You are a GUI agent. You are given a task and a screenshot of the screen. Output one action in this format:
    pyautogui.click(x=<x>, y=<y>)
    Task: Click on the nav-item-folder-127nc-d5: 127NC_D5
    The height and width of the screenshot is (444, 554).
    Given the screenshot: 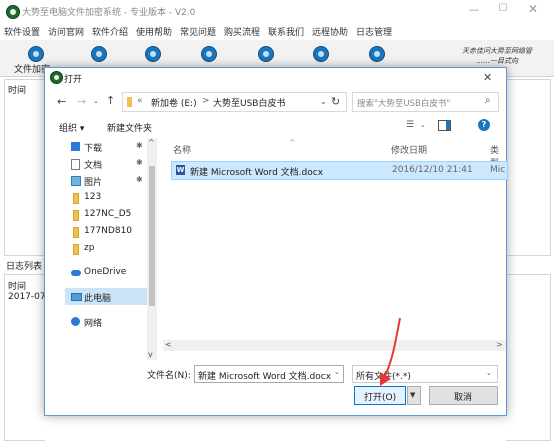 What is the action you would take?
    pyautogui.click(x=109, y=214)
    